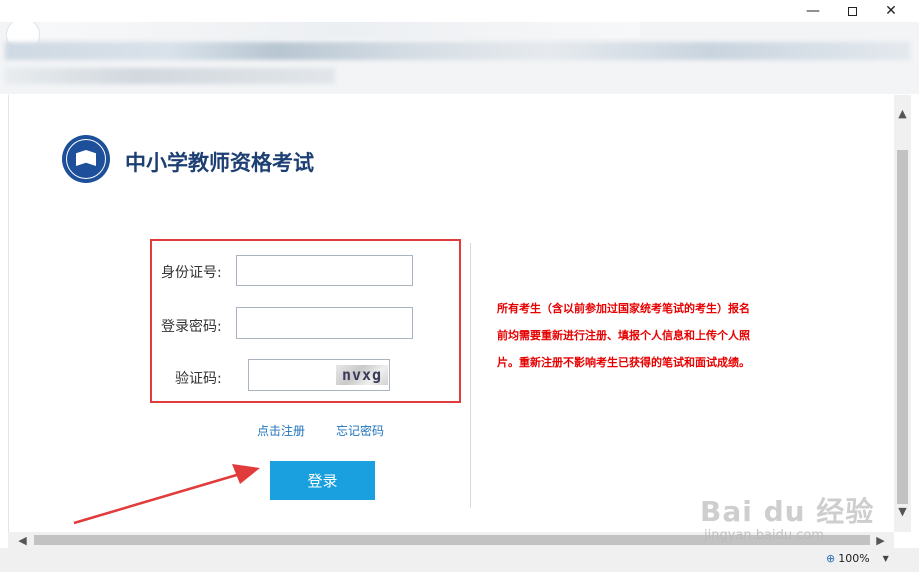 Image resolution: width=919 pixels, height=572 pixels. I want to click on forgot-password-link: 忘记密码, so click(360, 430).